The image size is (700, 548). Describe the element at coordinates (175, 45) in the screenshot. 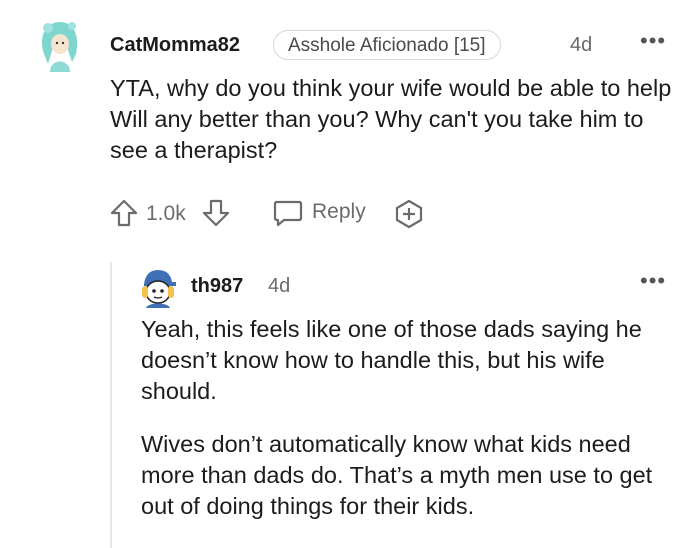

I see `comment-username: CatMomma82` at that location.